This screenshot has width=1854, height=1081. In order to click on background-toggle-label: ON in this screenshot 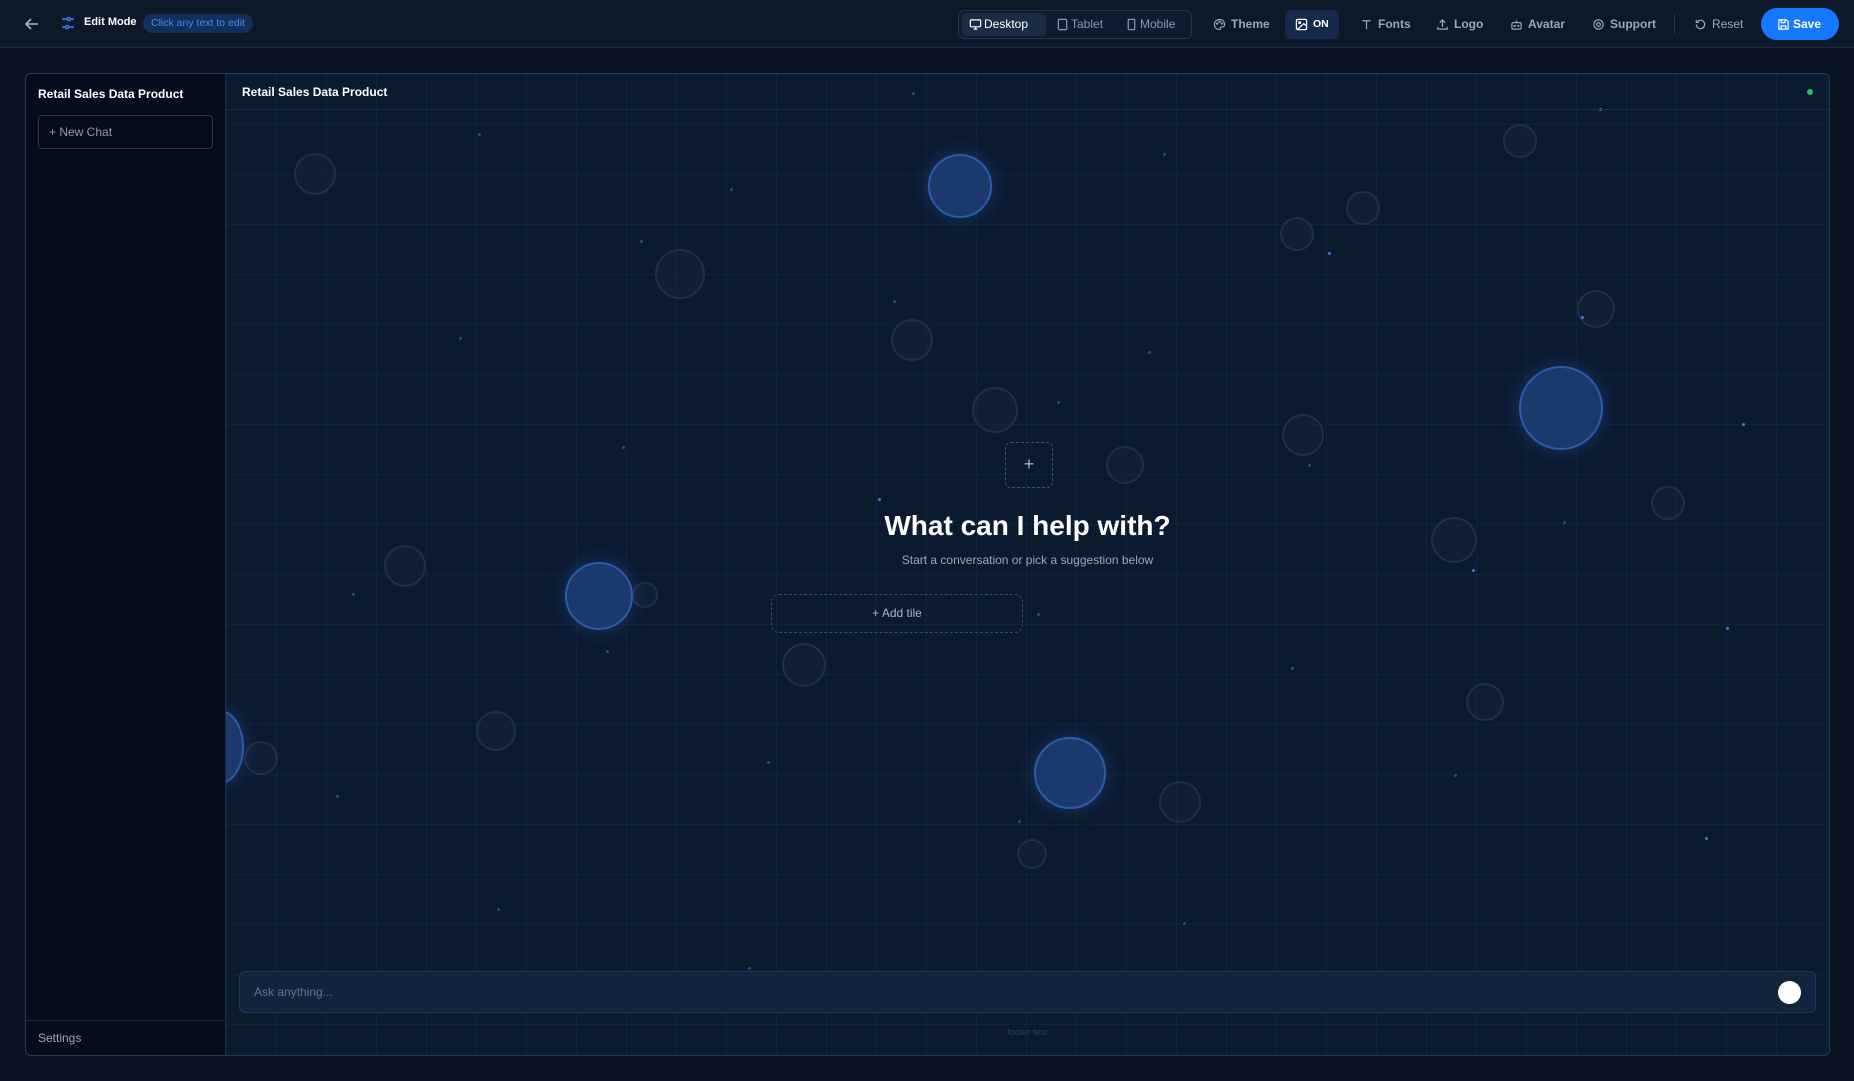, I will do `click(1321, 24)`.